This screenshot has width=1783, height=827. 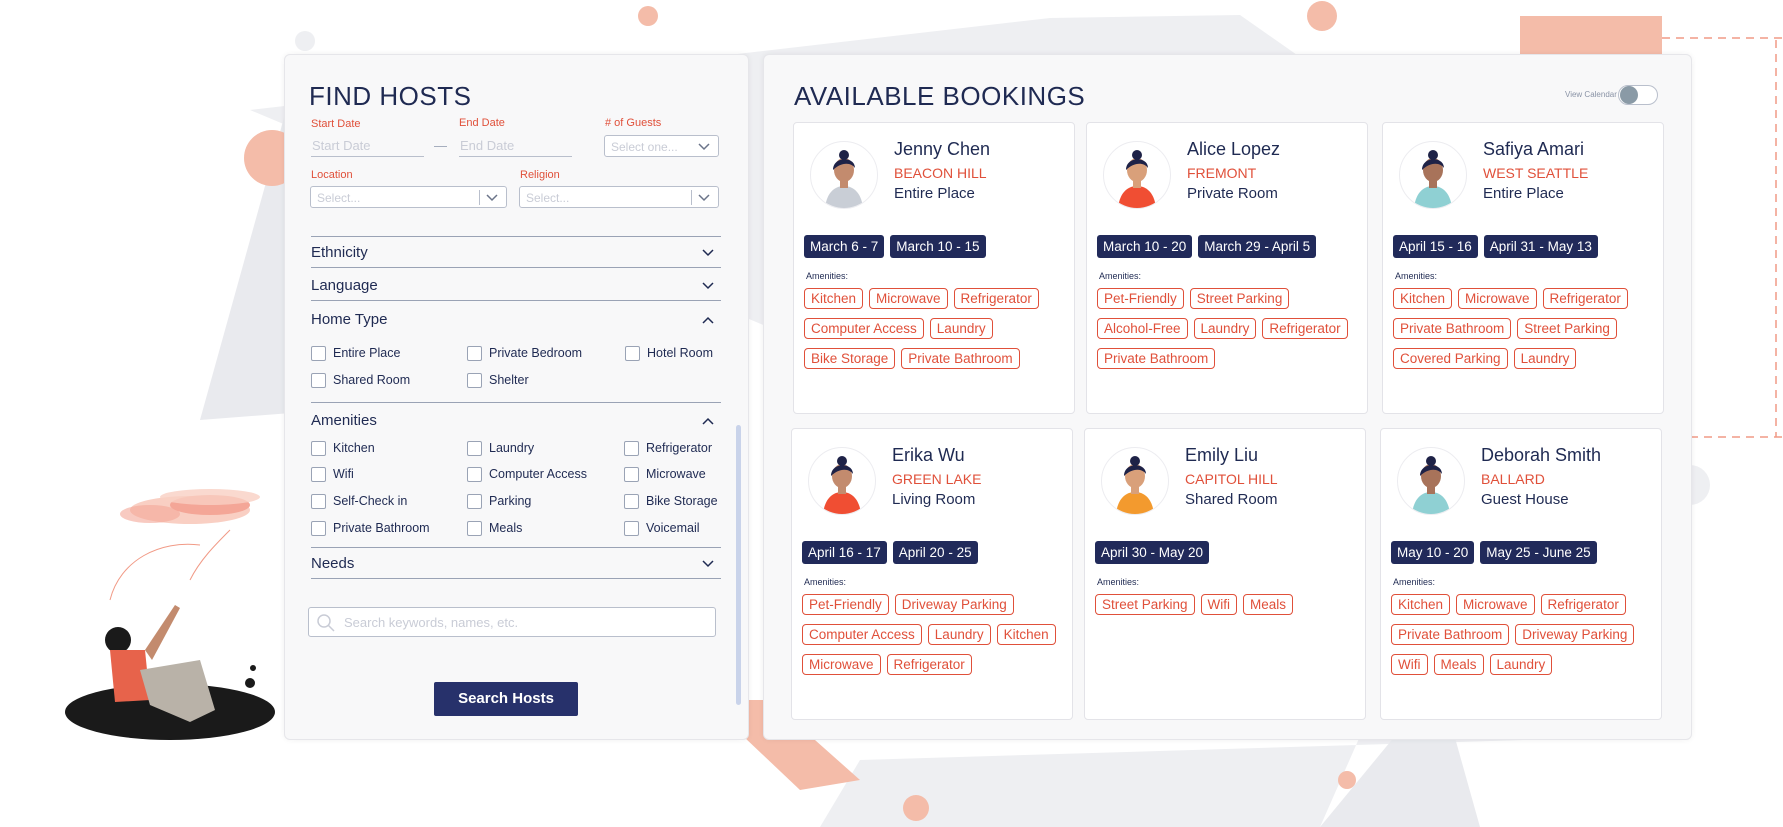 What do you see at coordinates (360, 380) in the screenshot?
I see `checkbox-shared-room: Shared Room` at bounding box center [360, 380].